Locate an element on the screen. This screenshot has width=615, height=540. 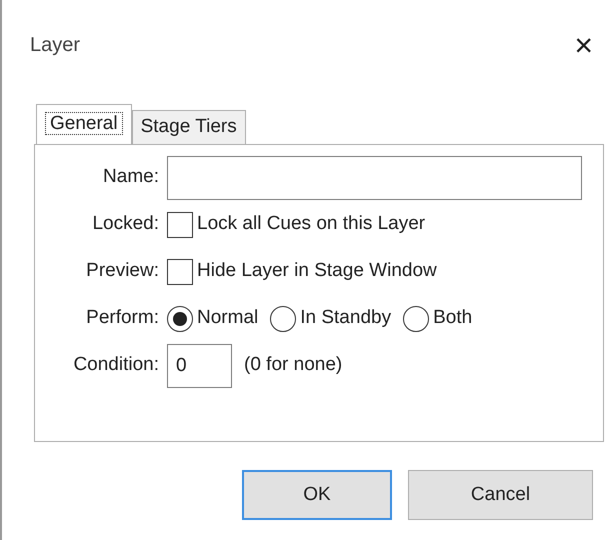
field-label: Name: is located at coordinates (131, 177).